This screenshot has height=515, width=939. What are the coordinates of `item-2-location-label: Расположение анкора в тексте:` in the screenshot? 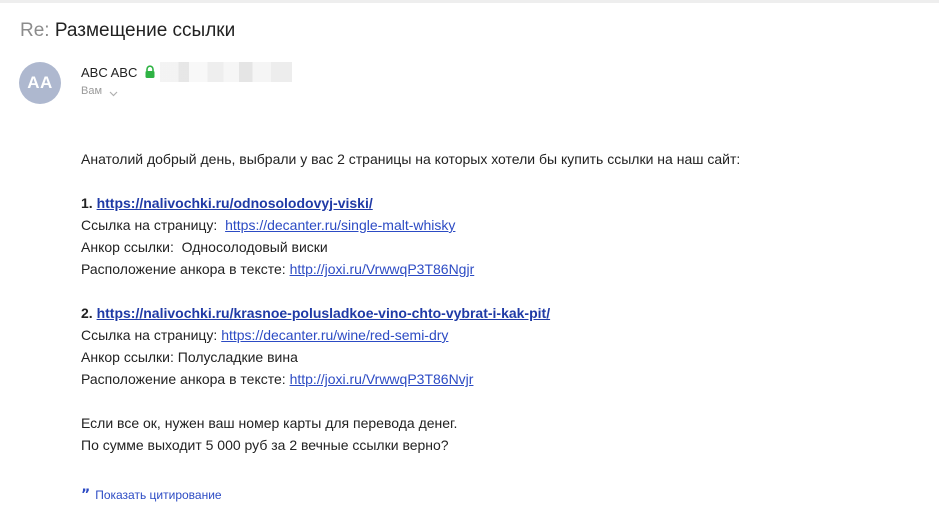 It's located at (183, 379).